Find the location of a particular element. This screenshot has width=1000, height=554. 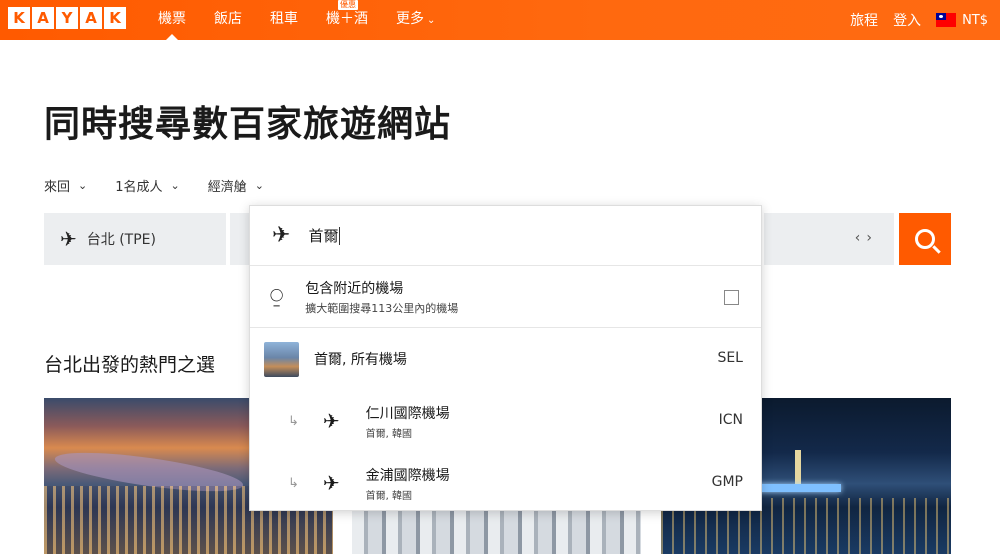

date-prev-icon: ‹ is located at coordinates (861, 238).